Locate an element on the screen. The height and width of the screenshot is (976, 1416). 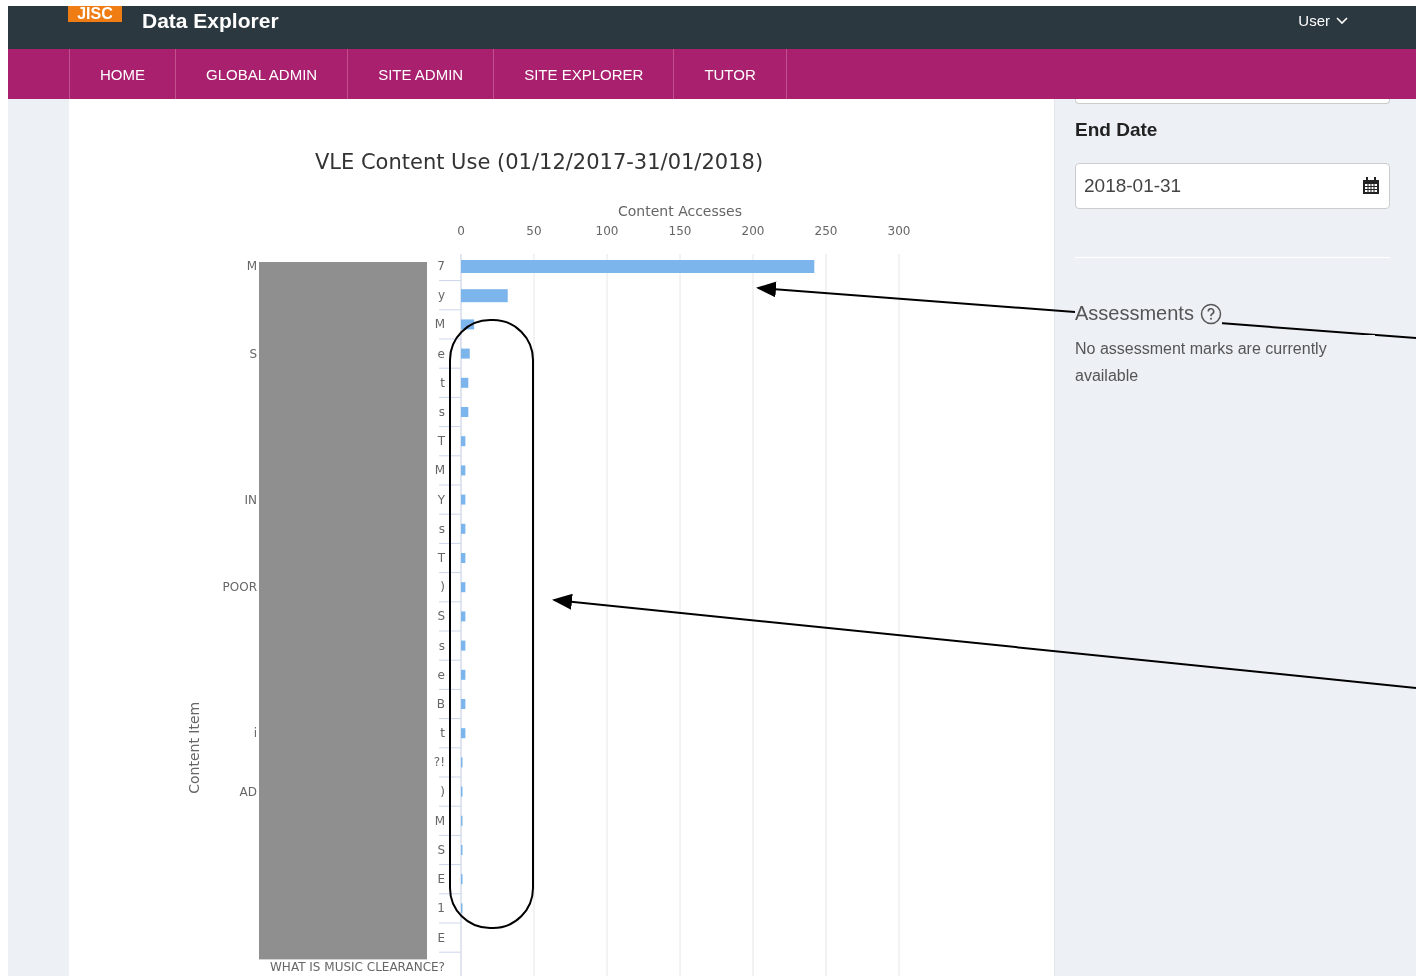
input-field is located at coordinates (1232, 101).